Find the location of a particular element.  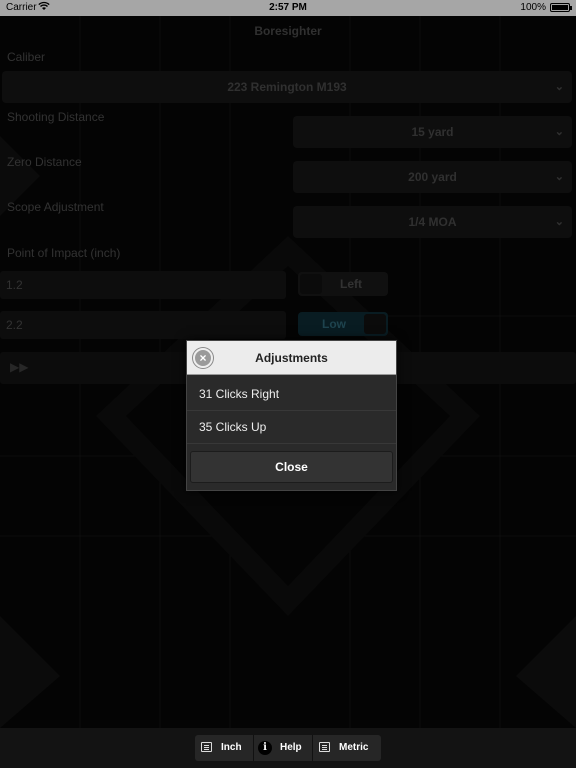

adjustment-item: 35 Clicks Up is located at coordinates (291, 427).